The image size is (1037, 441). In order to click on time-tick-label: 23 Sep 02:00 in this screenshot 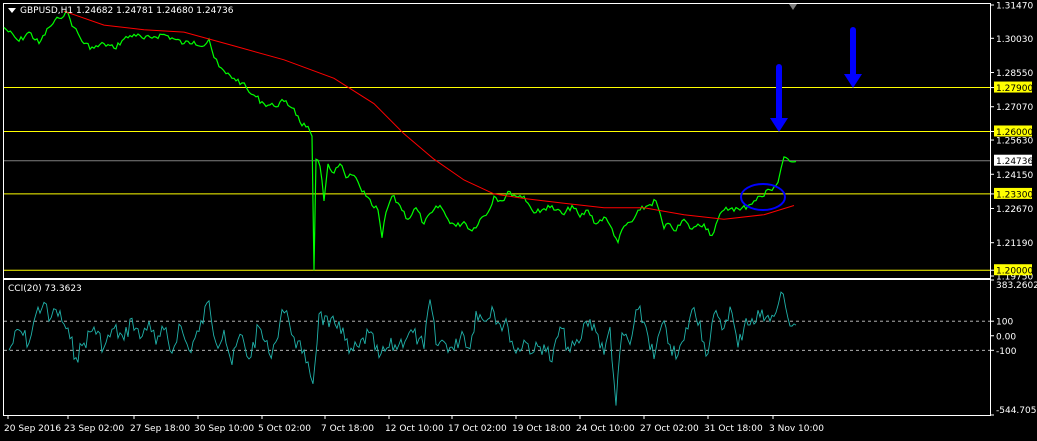, I will do `click(94, 429)`.